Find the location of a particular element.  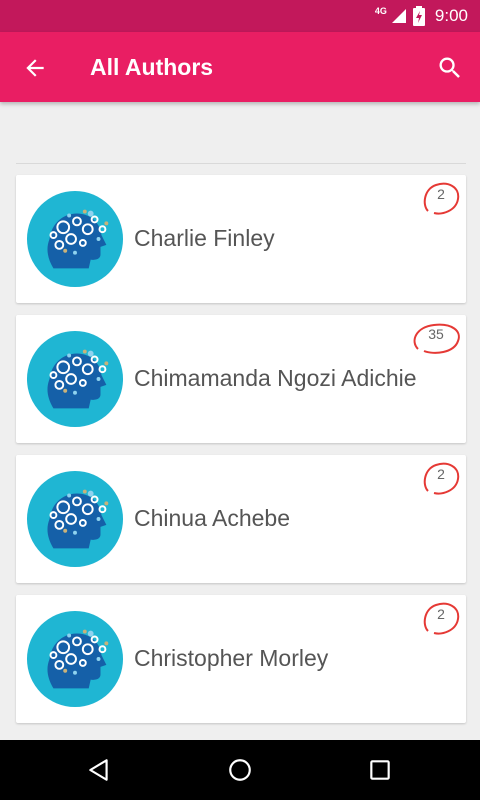

book-count-badge: 35 is located at coordinates (436, 339).